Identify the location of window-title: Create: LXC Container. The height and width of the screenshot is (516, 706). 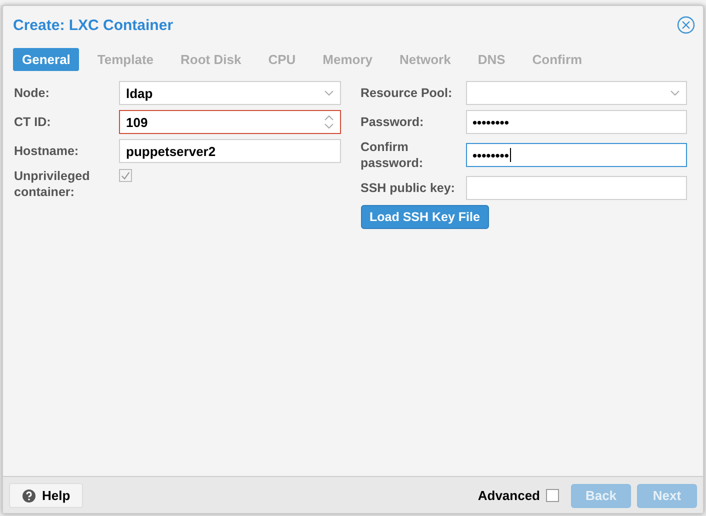
(93, 25).